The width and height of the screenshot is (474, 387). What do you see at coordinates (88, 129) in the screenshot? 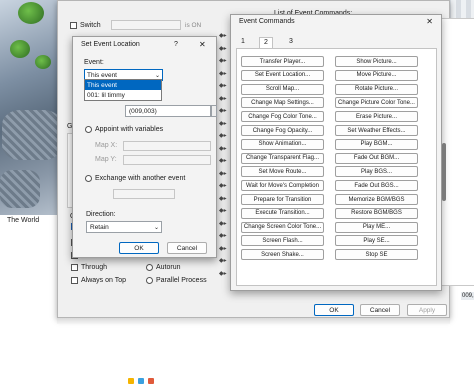
I see `appoint-radio` at bounding box center [88, 129].